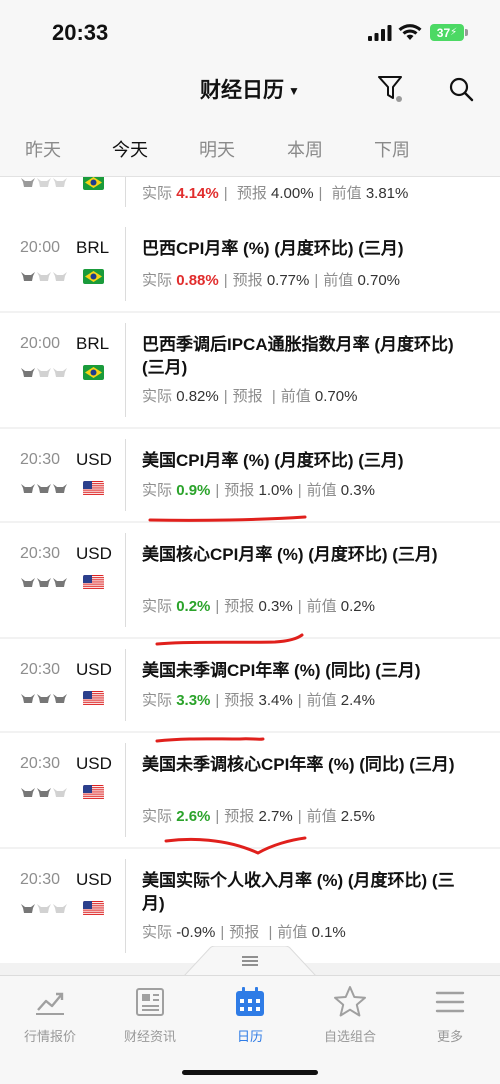 The image size is (500, 1084). What do you see at coordinates (149, 1036) in the screenshot?
I see `nav-label: 财经资讯` at bounding box center [149, 1036].